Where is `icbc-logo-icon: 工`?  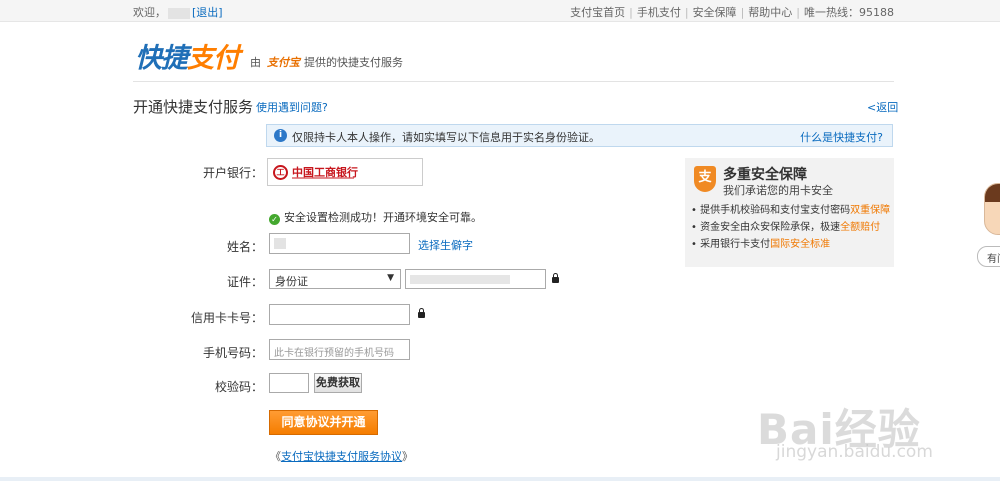 icbc-logo-icon: 工 is located at coordinates (280, 172).